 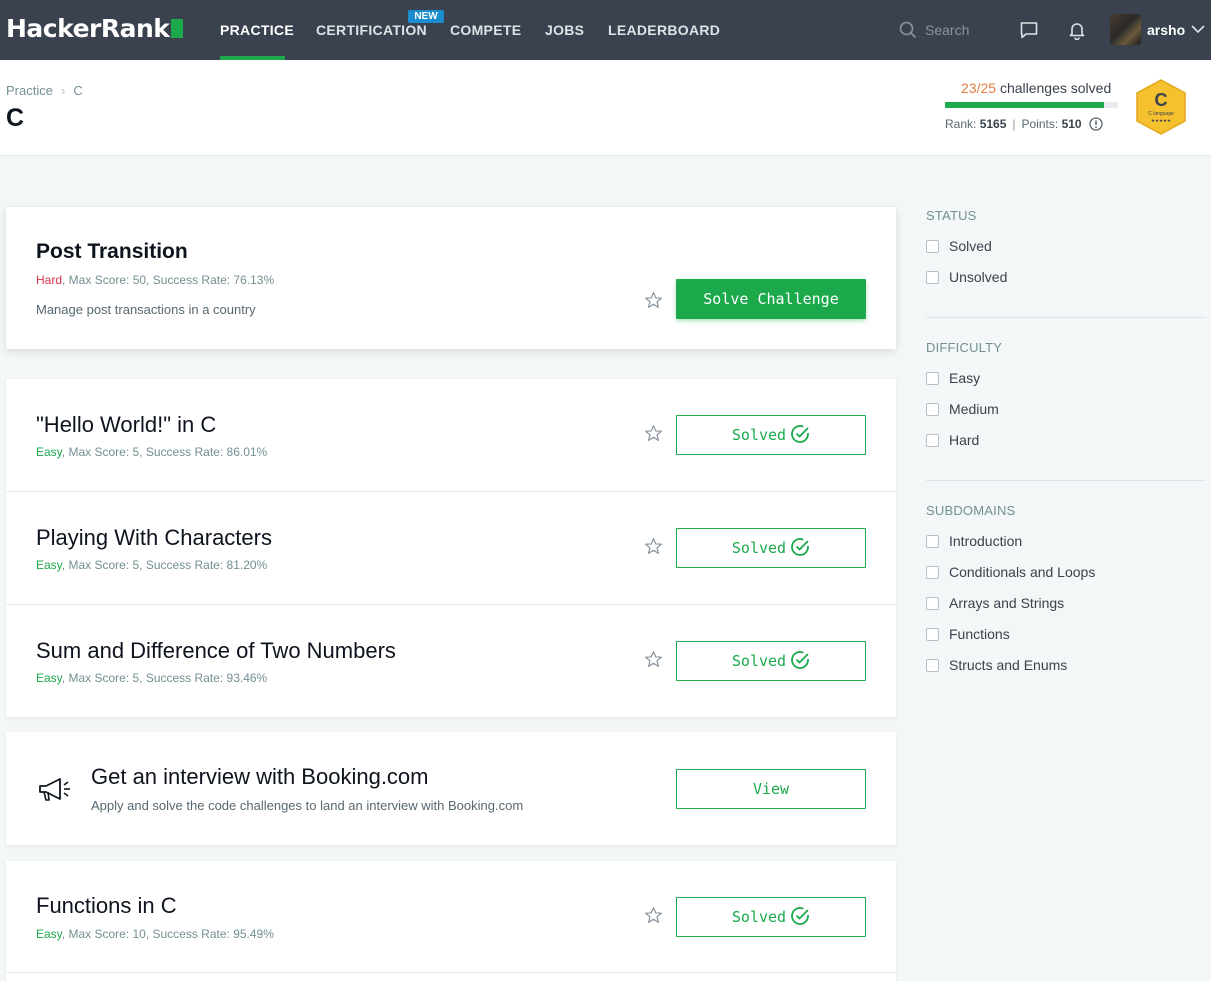 What do you see at coordinates (771, 661) in the screenshot?
I see `solved-button-sum-and-difference: Solved` at bounding box center [771, 661].